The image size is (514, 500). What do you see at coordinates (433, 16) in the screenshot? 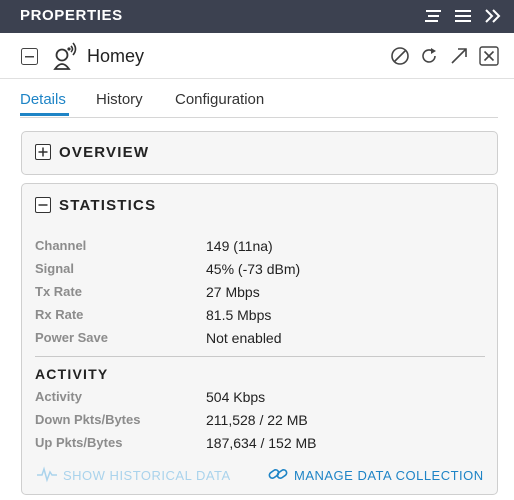
I see `sort-icon` at bounding box center [433, 16].